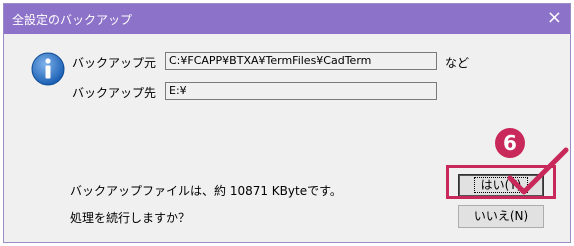  Describe the element at coordinates (554, 18) in the screenshot. I see `close-icon: ×` at that location.